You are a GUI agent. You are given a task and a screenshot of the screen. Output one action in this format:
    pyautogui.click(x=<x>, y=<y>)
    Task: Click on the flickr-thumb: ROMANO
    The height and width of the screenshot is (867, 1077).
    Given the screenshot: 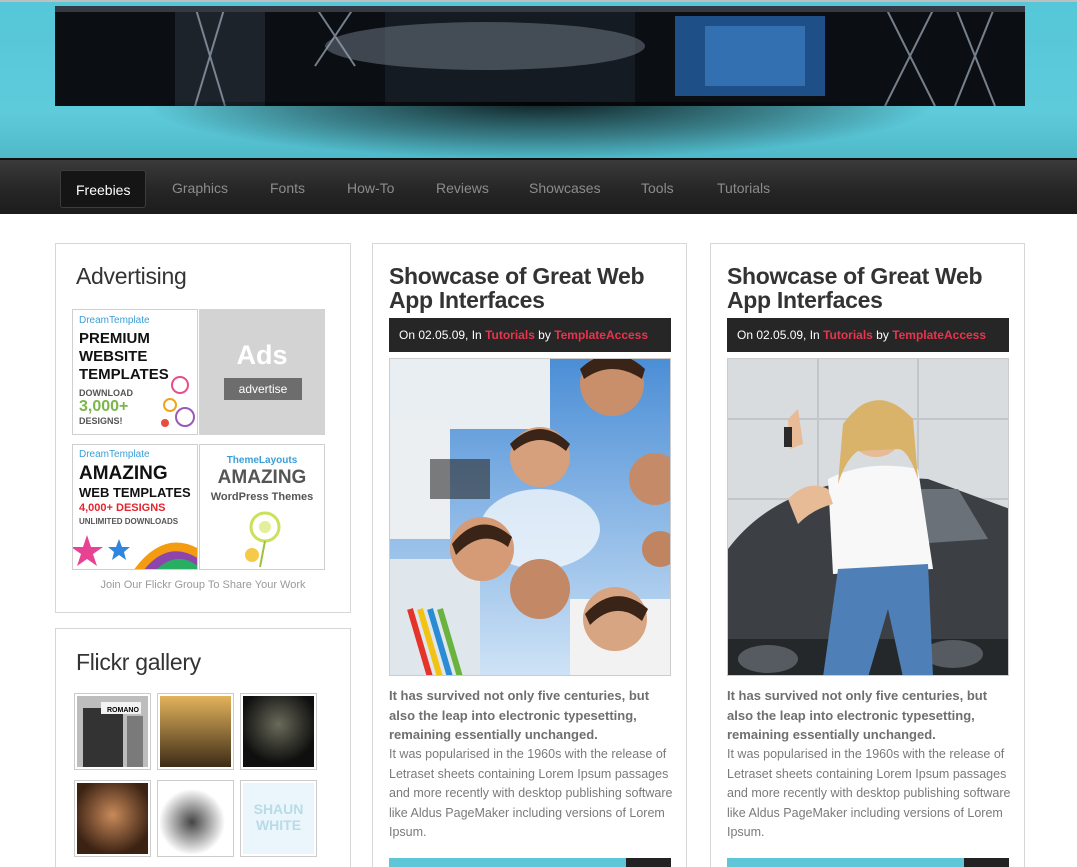 What is the action you would take?
    pyautogui.click(x=112, y=731)
    